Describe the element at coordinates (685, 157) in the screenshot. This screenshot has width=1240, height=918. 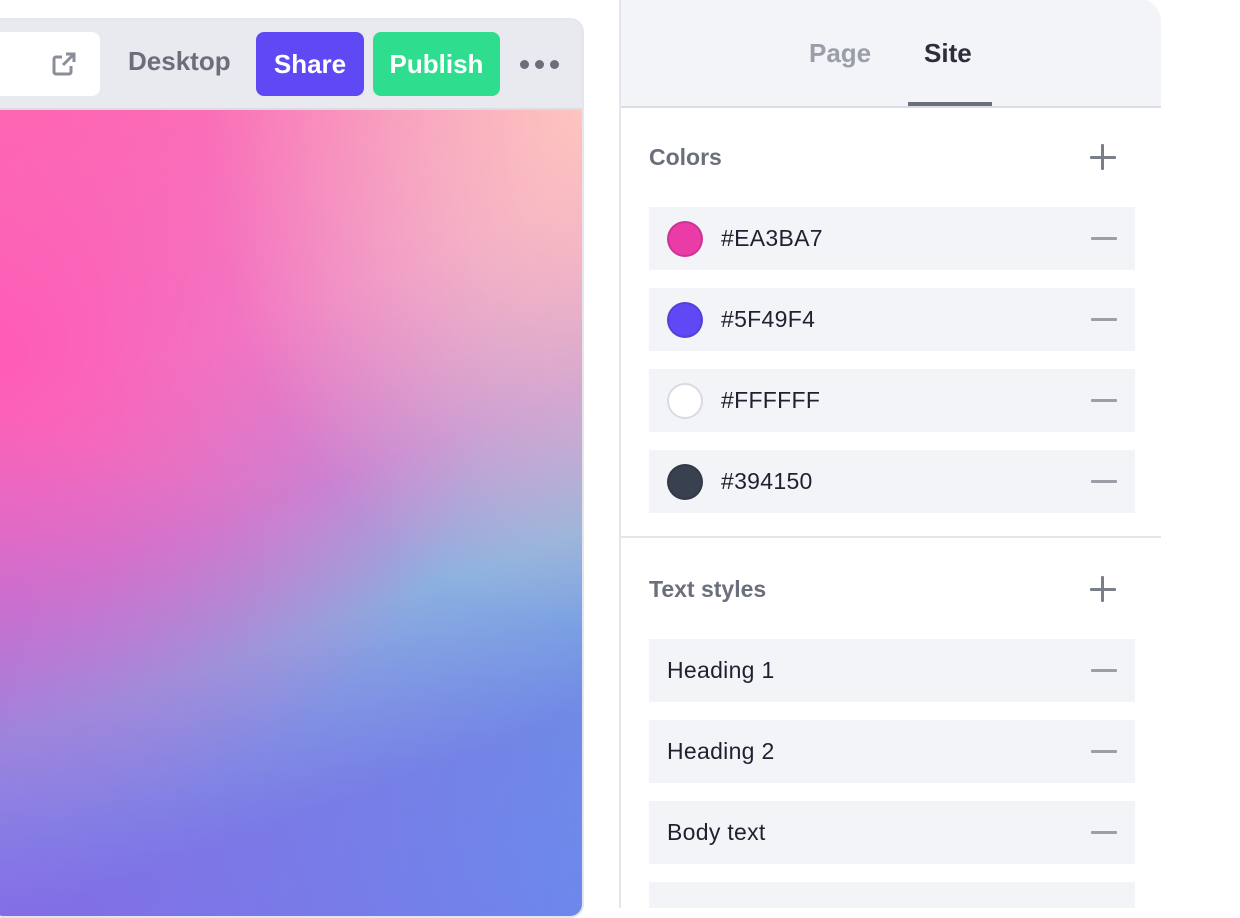
I see `colors-heading: Colors` at that location.